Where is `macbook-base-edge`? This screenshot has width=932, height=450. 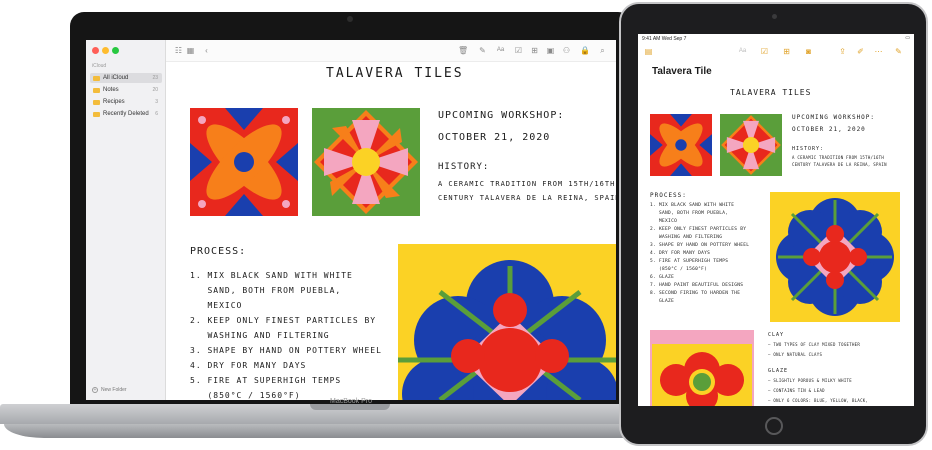
macbook-base-edge is located at coordinates (350, 431).